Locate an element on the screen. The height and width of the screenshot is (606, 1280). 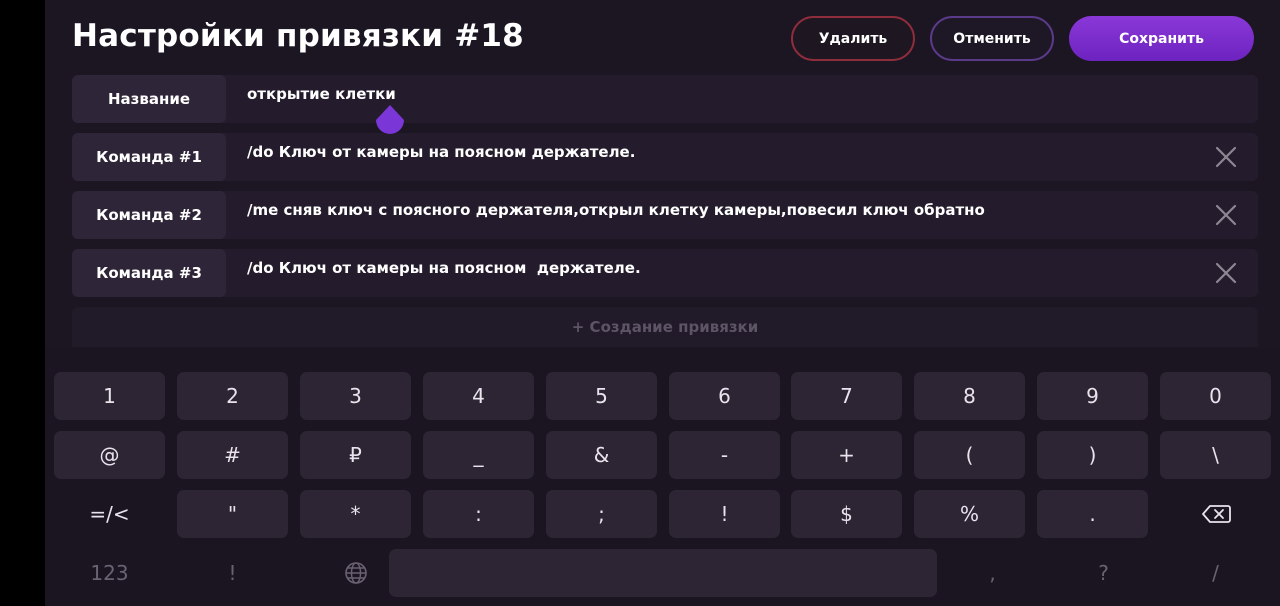
key: 1 is located at coordinates (109, 396).